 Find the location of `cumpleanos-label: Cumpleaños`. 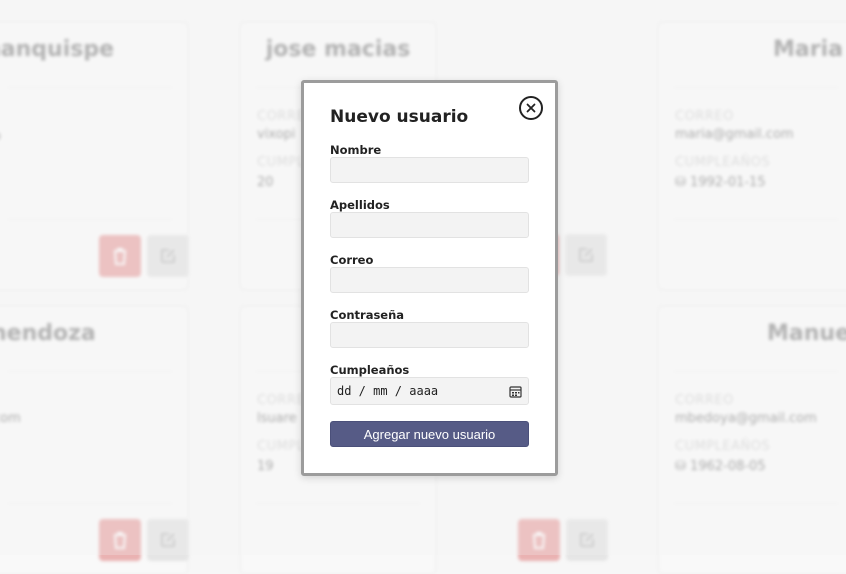

cumpleanos-label: Cumpleaños is located at coordinates (370, 370).